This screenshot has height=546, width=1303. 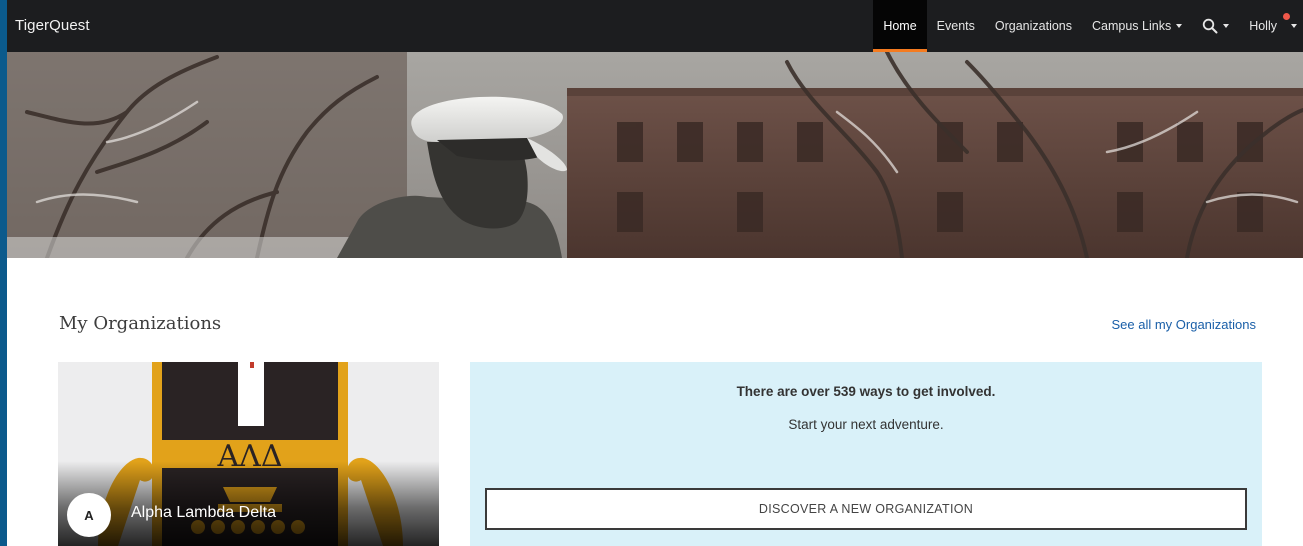 What do you see at coordinates (866, 391) in the screenshot?
I see `get-involved-headline: There are over 539 ways to get involved.` at bounding box center [866, 391].